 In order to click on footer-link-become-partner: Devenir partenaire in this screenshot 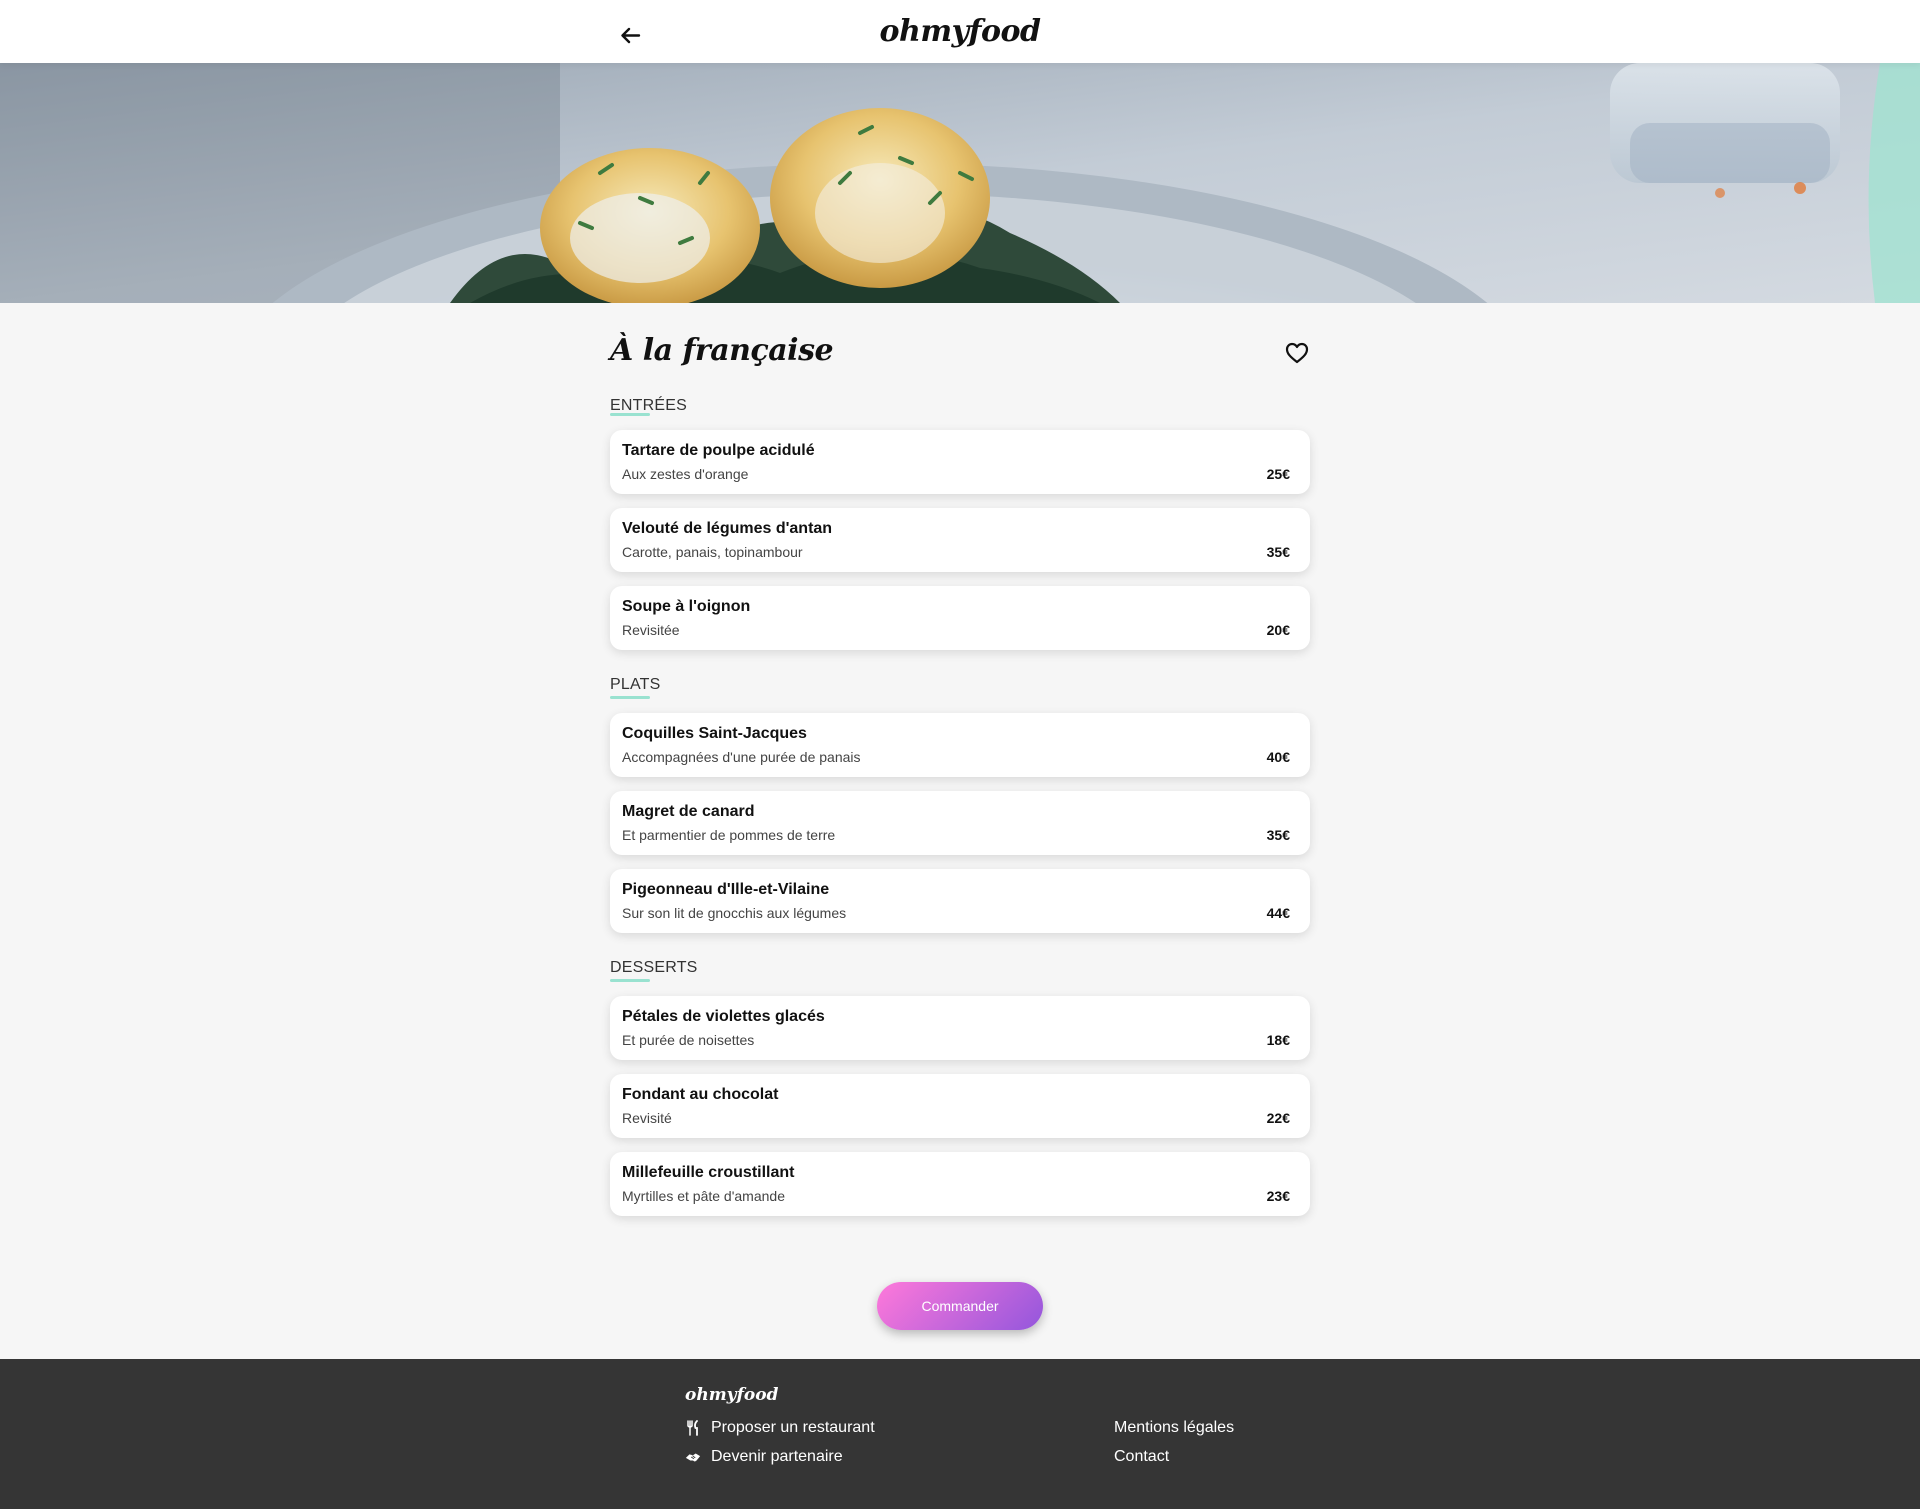, I will do `click(764, 1457)`.